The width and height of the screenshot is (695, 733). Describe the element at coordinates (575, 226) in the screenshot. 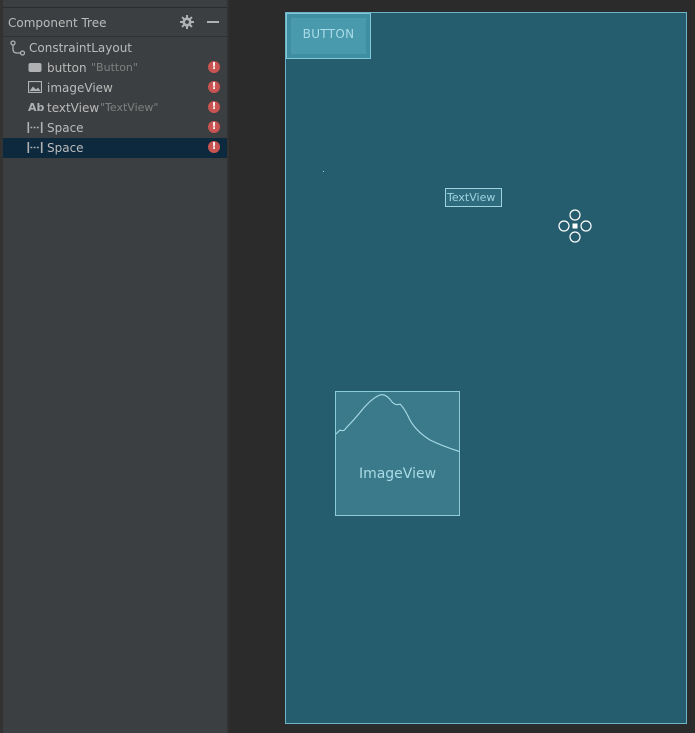

I see `move-handle-icon` at that location.